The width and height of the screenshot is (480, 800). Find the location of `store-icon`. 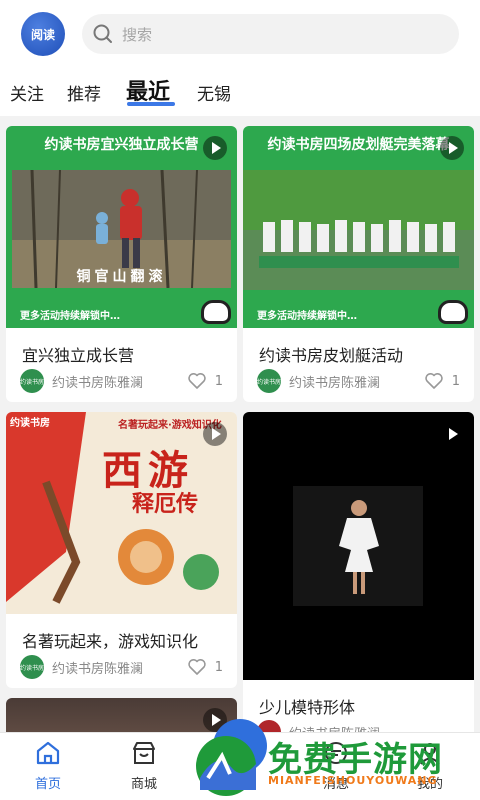

store-icon is located at coordinates (144, 753).